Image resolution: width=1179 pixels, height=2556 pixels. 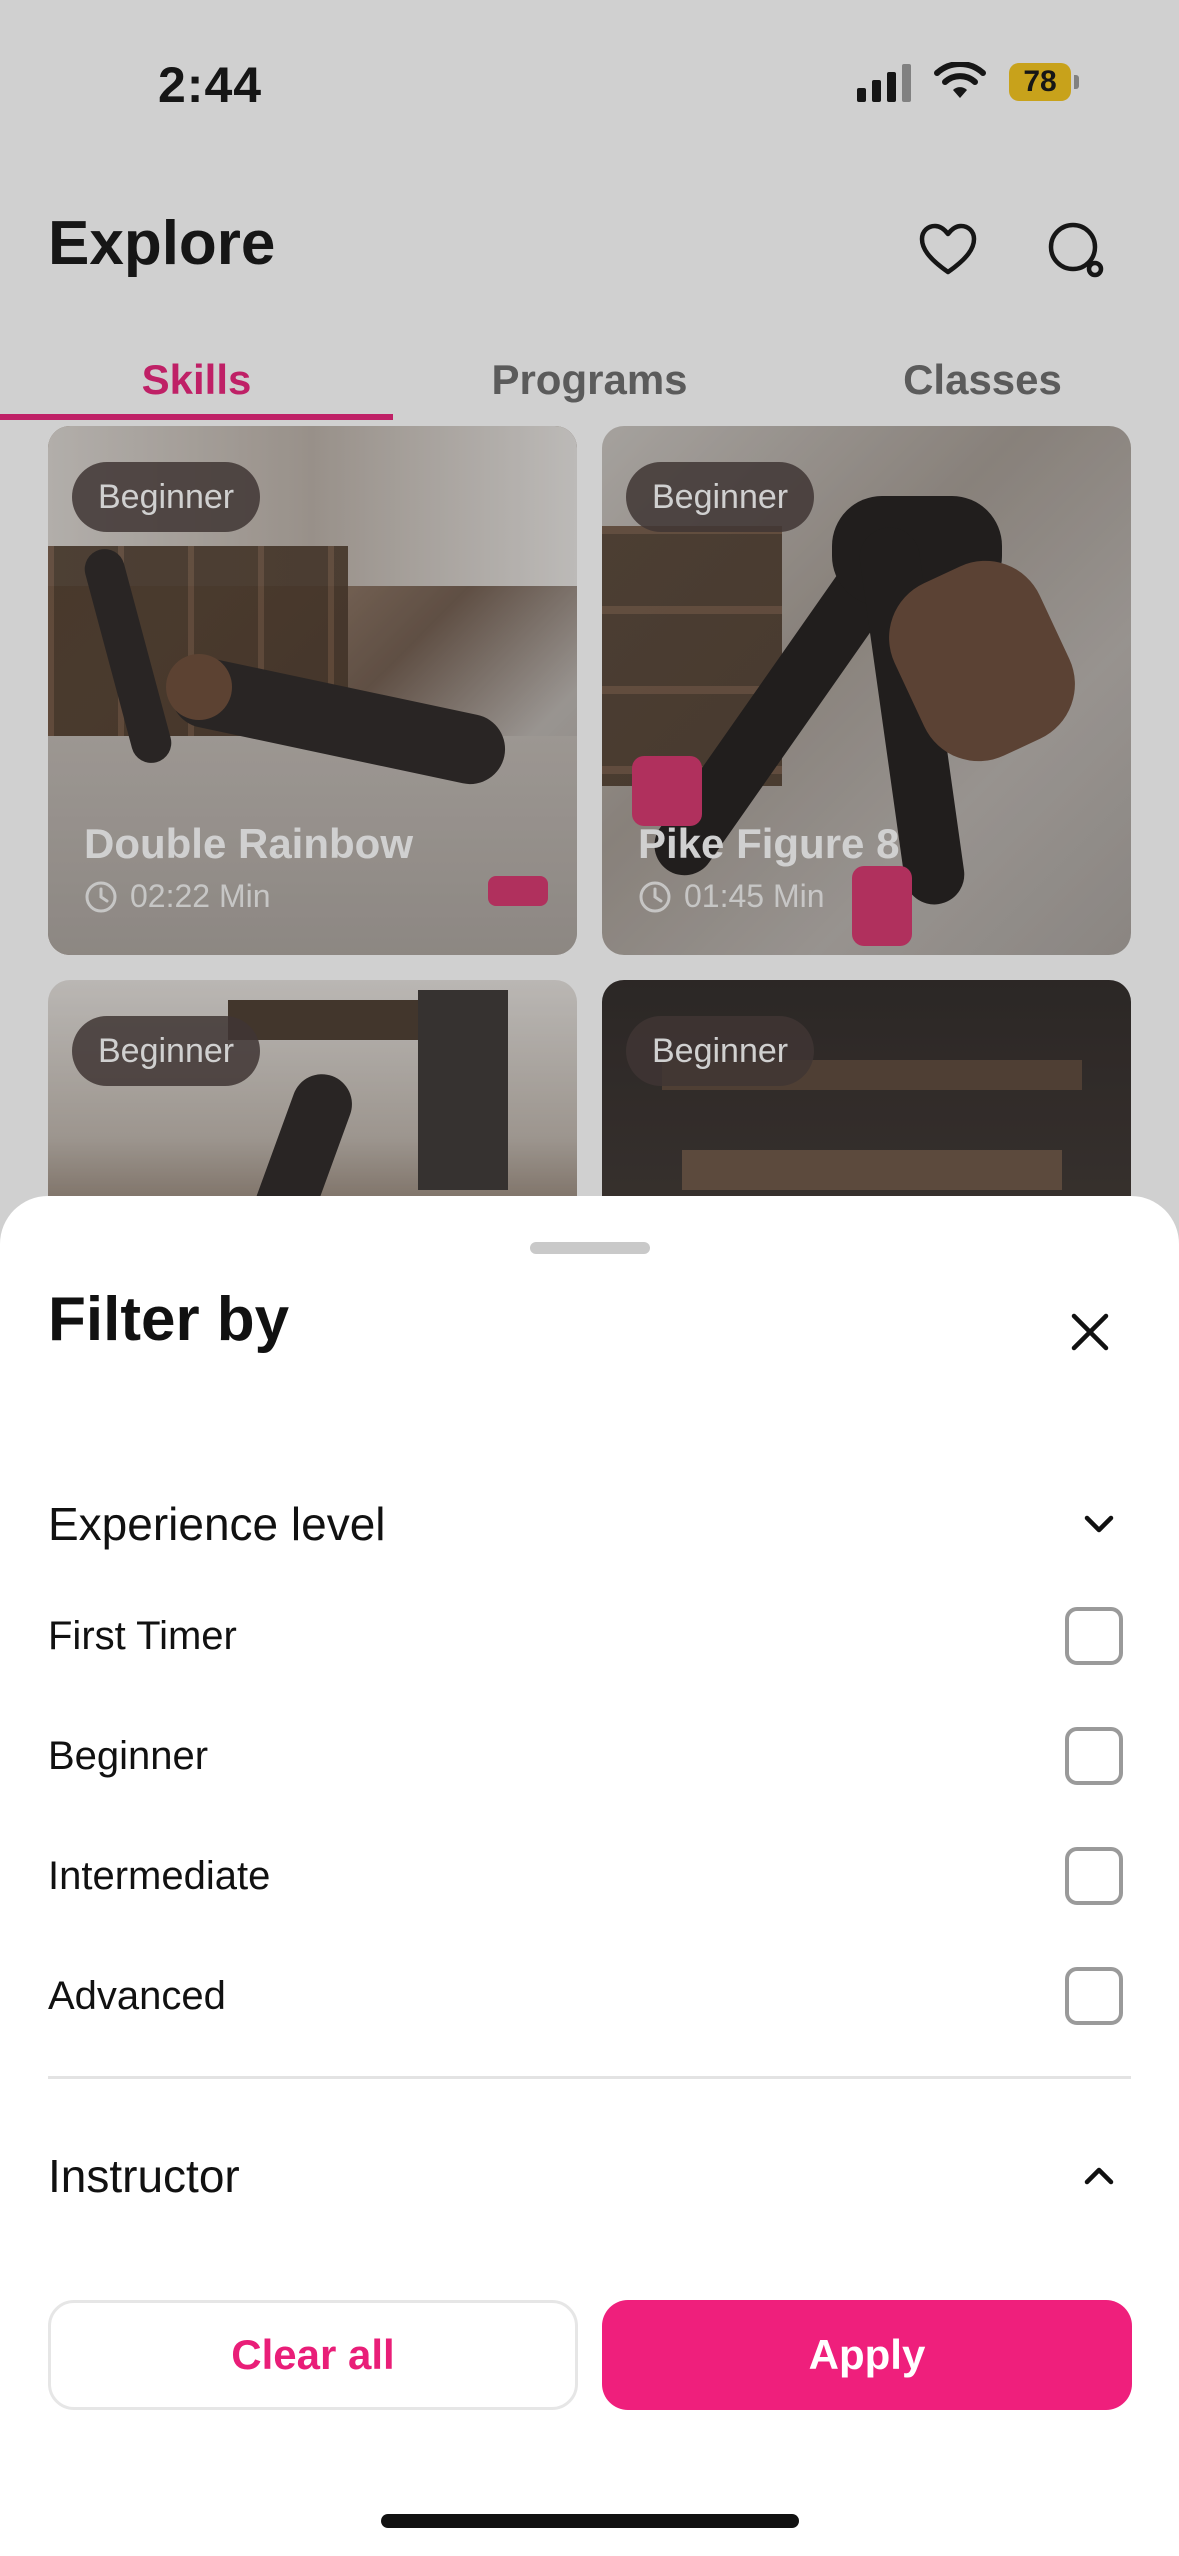 What do you see at coordinates (589, 1524) in the screenshot?
I see `section-experience-level: Experience level` at bounding box center [589, 1524].